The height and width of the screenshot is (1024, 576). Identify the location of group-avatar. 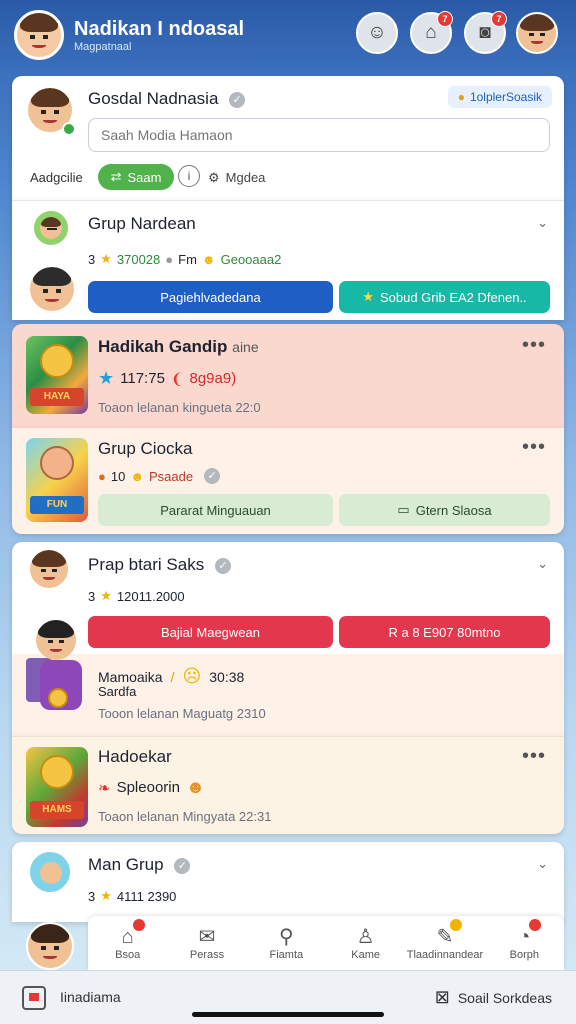
(49, 569).